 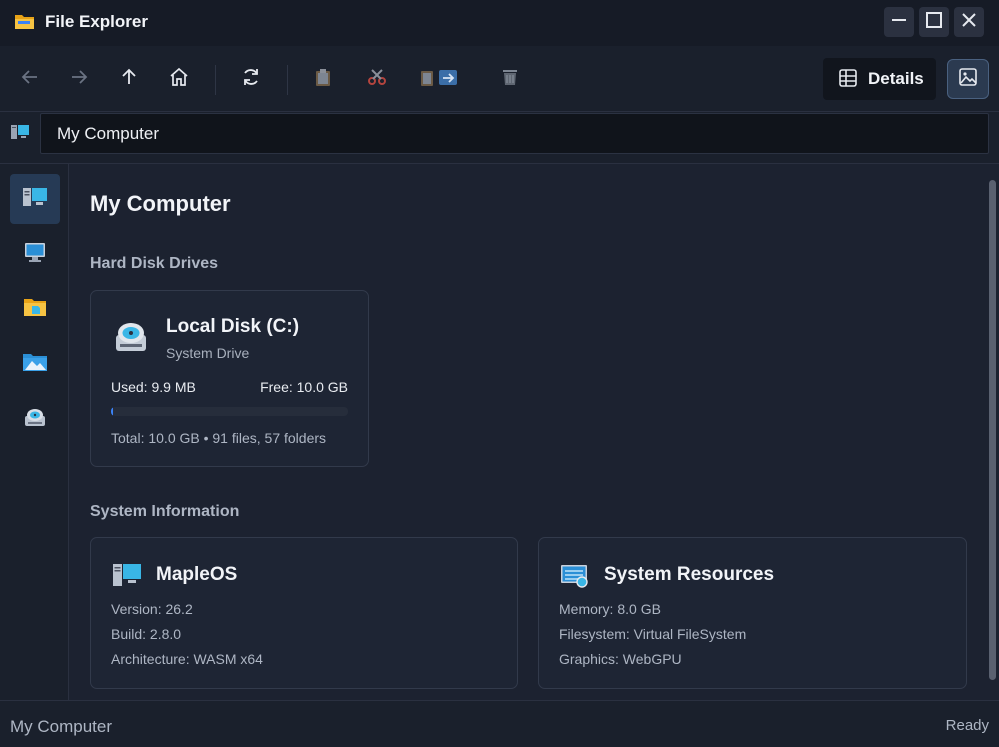 I want to click on arrow-left-icon, so click(x=30, y=79).